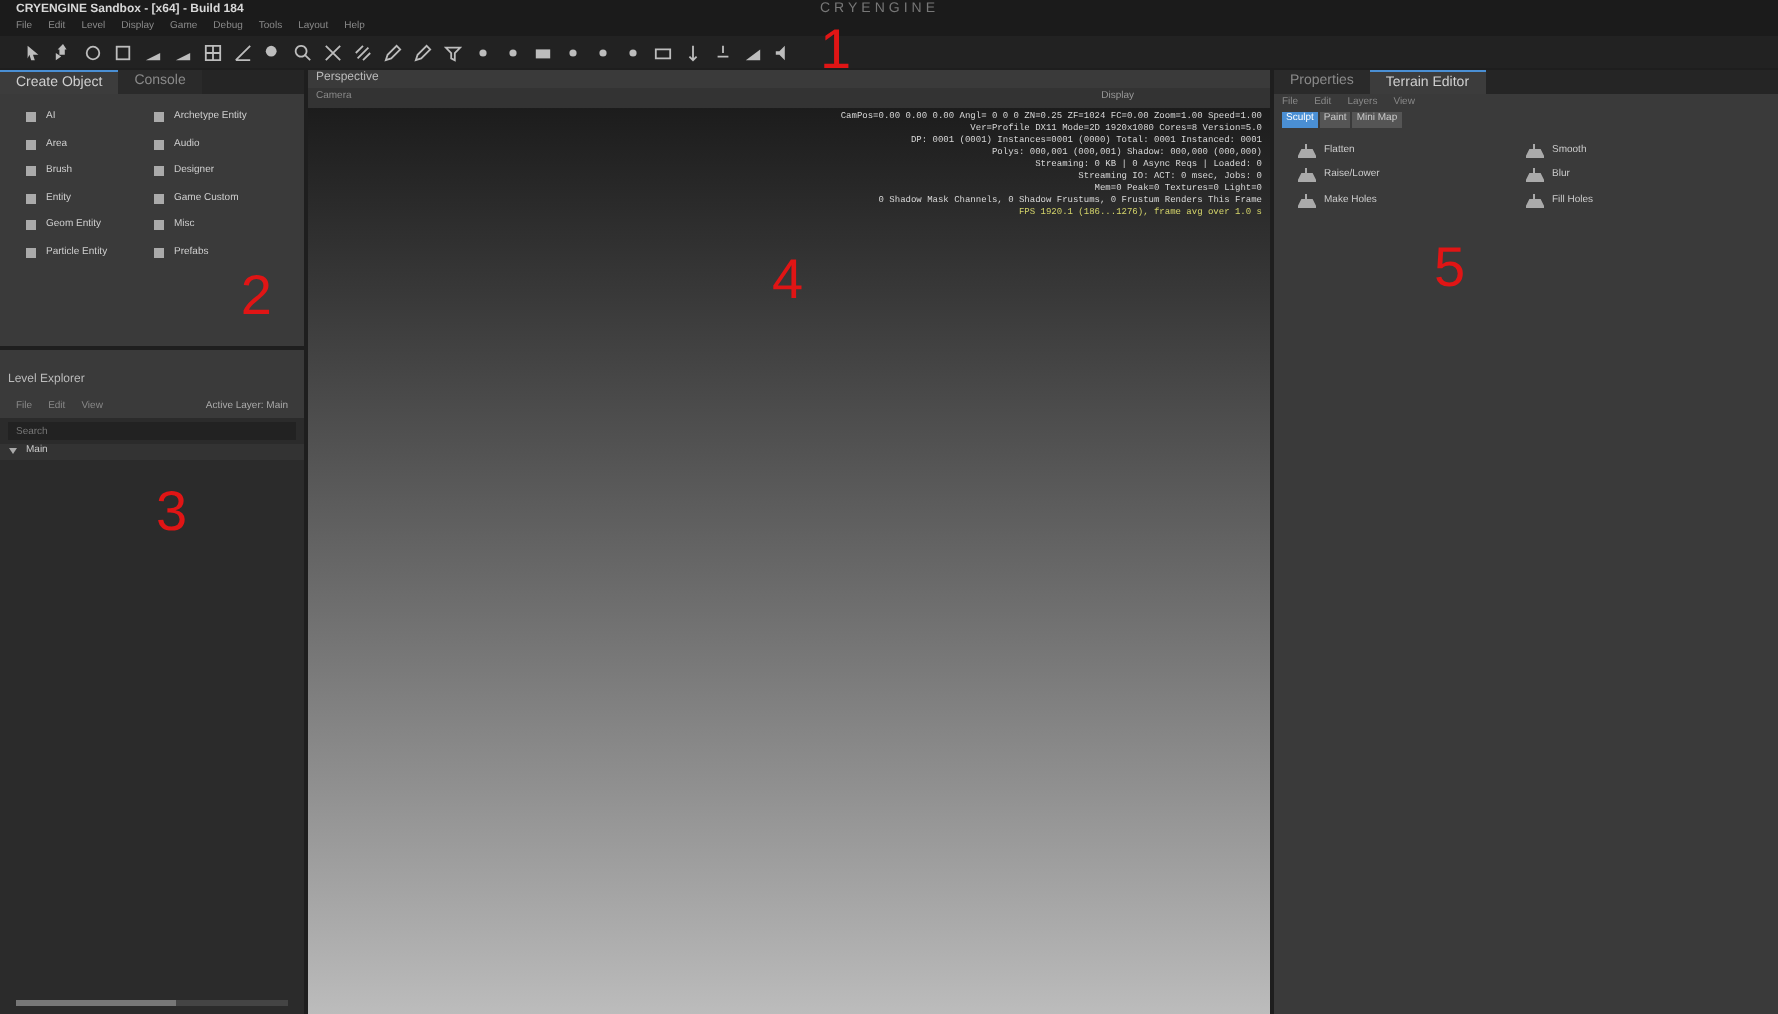  What do you see at coordinates (303, 52) in the screenshot?
I see `search-icon` at bounding box center [303, 52].